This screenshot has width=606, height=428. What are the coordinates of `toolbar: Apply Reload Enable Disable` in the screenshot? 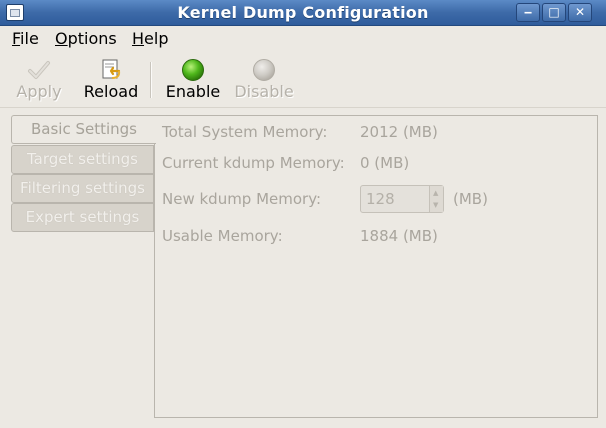 It's located at (303, 80).